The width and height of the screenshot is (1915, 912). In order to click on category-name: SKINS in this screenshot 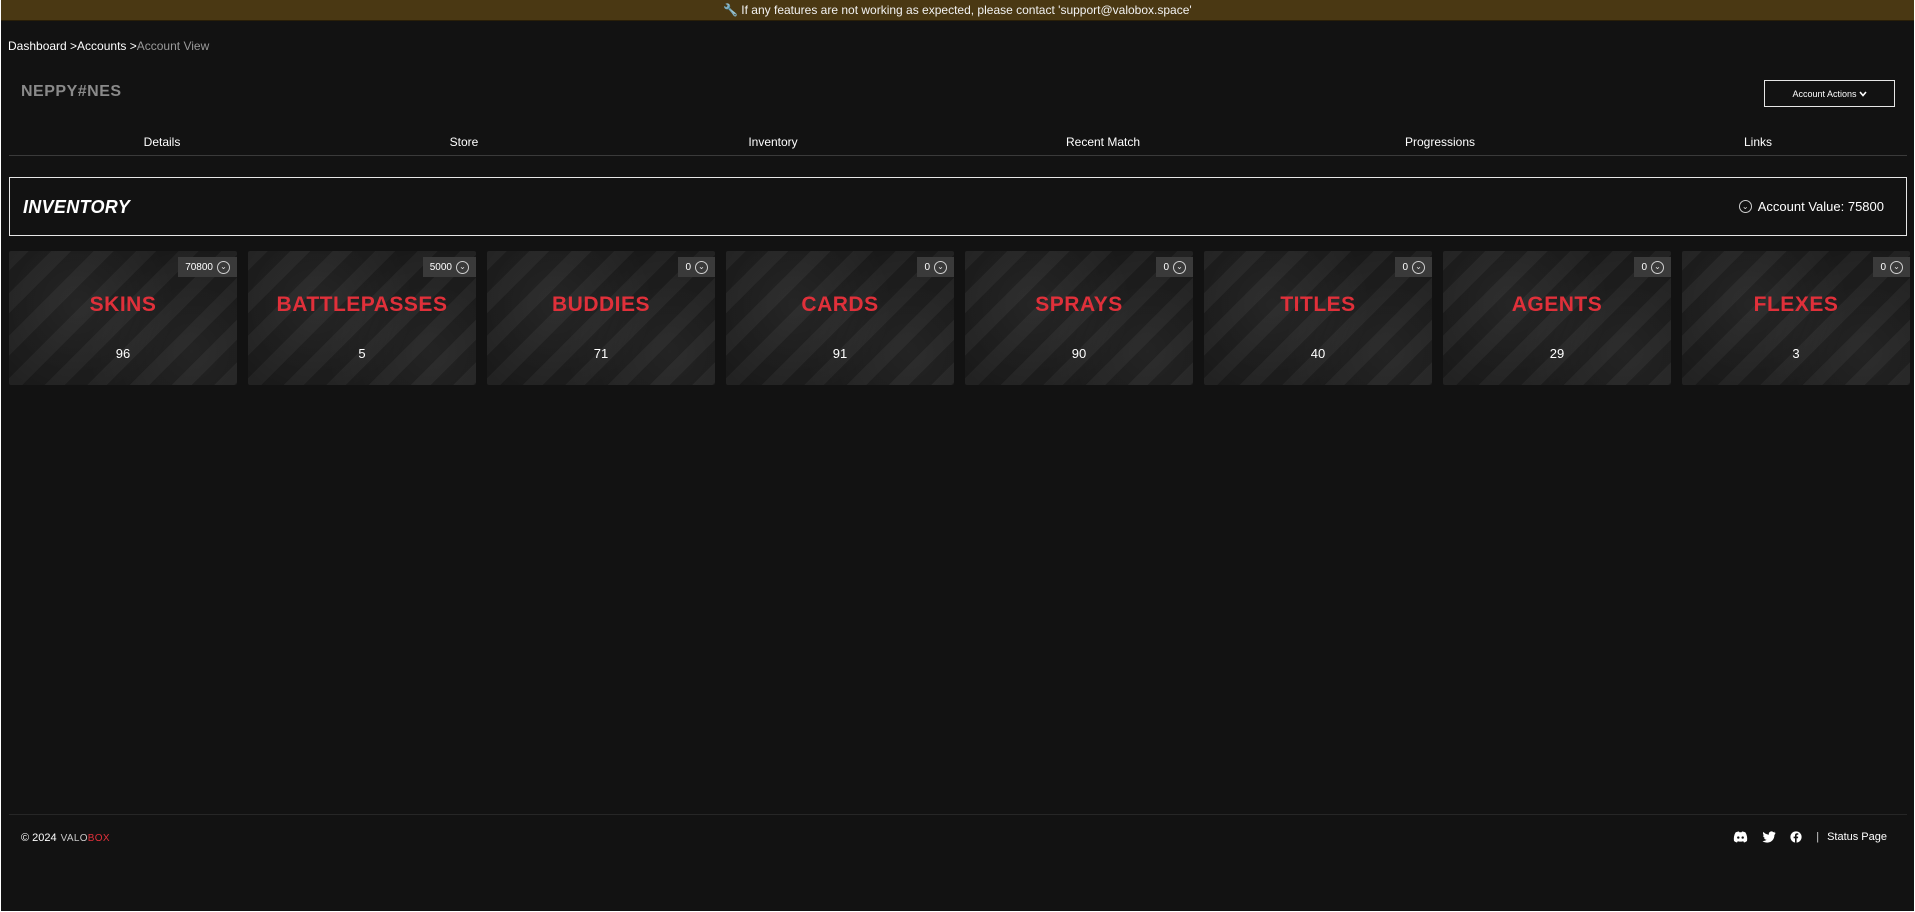, I will do `click(123, 304)`.